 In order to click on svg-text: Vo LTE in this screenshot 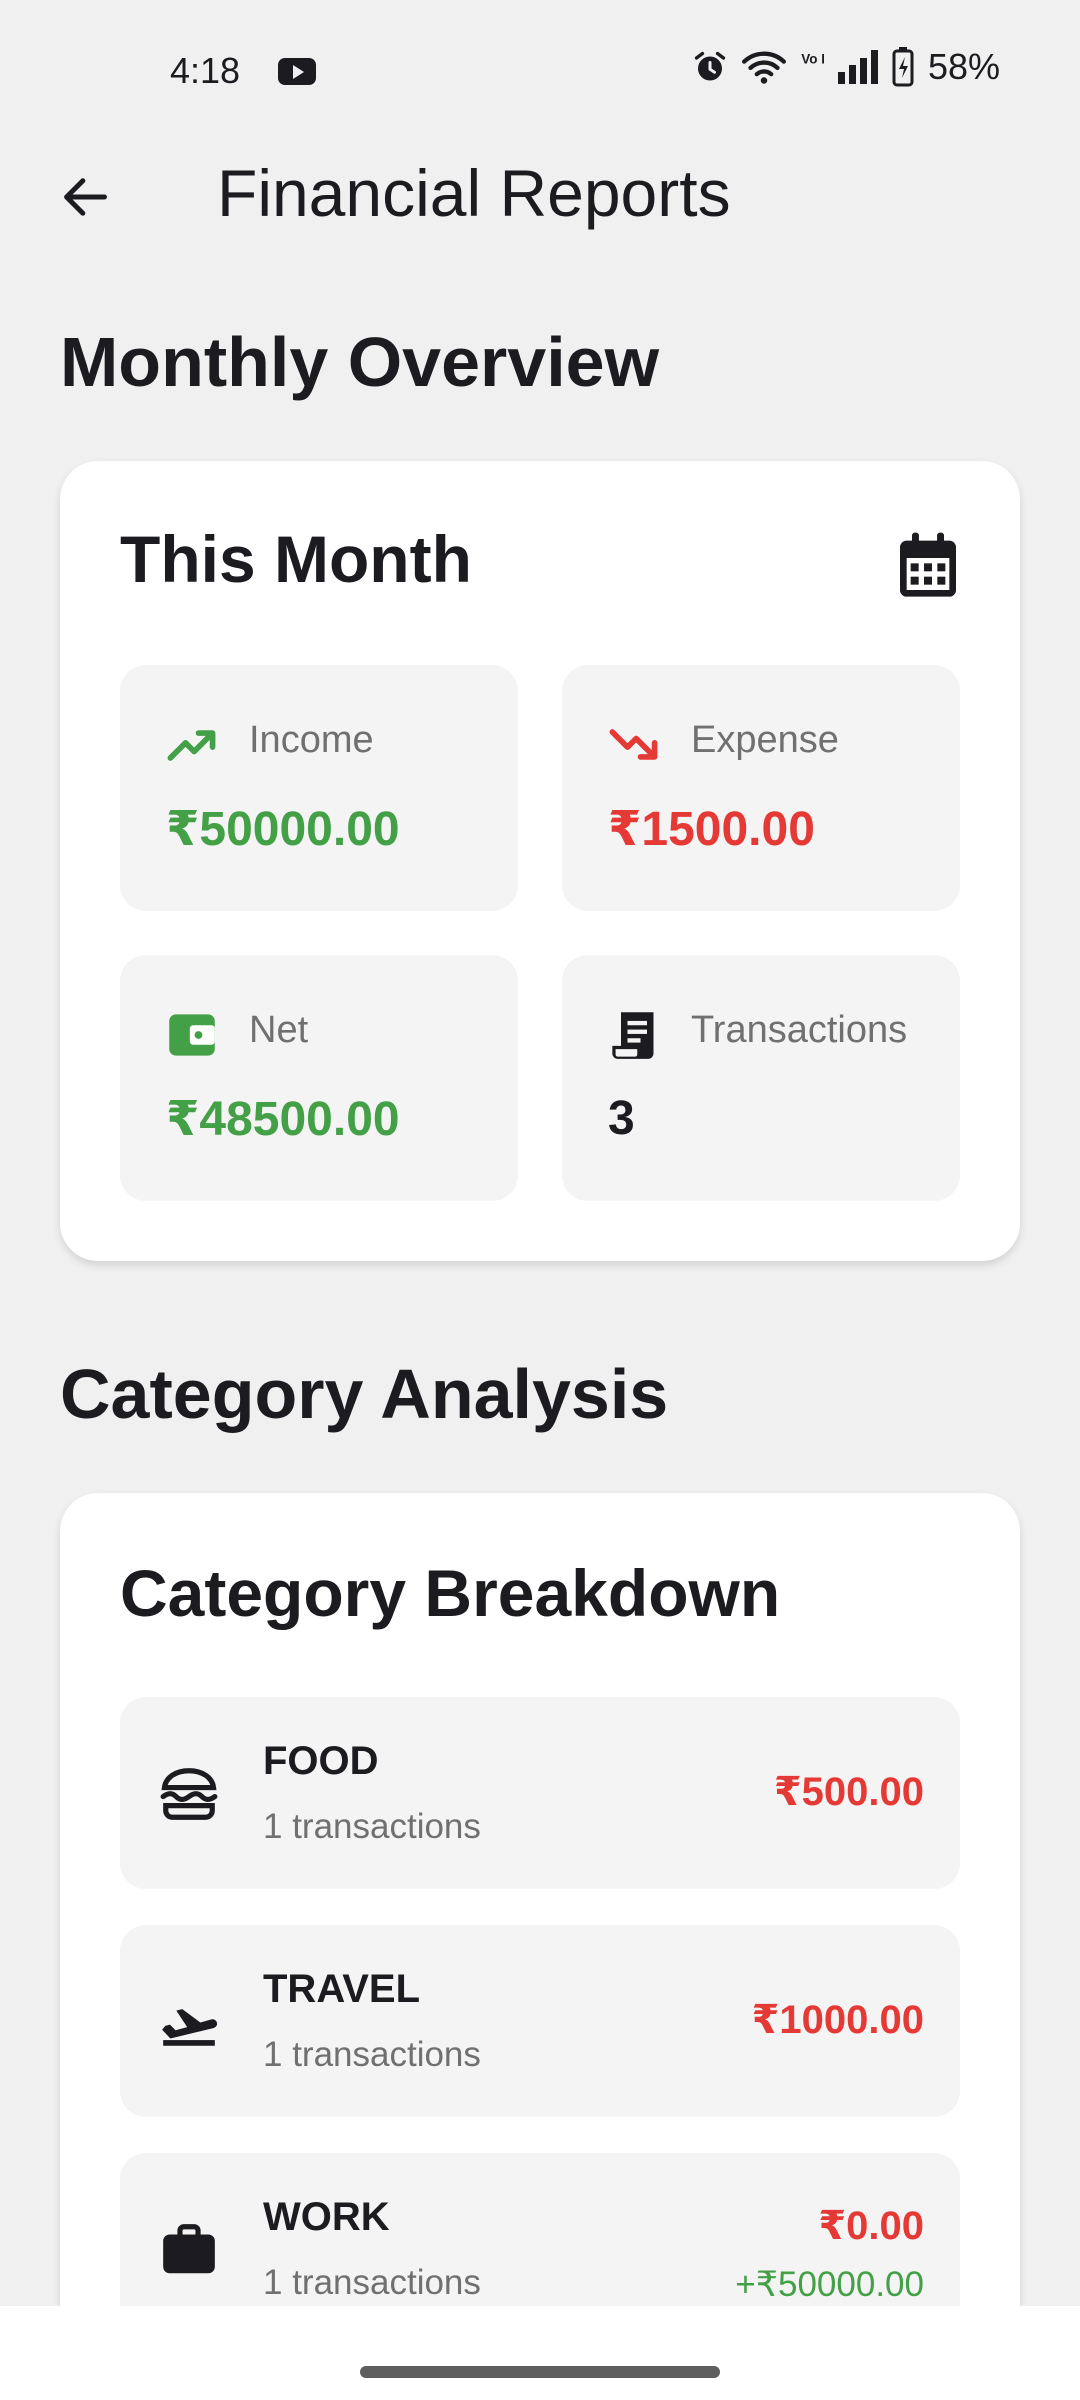, I will do `click(812, 58)`.